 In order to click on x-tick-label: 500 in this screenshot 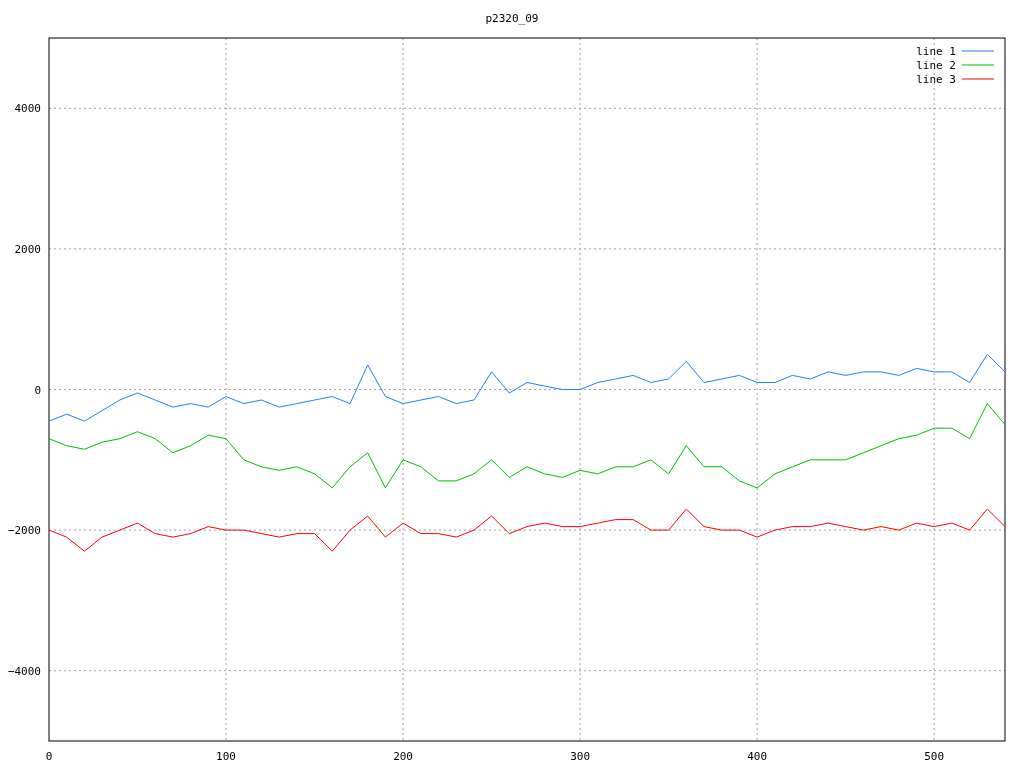, I will do `click(934, 756)`.